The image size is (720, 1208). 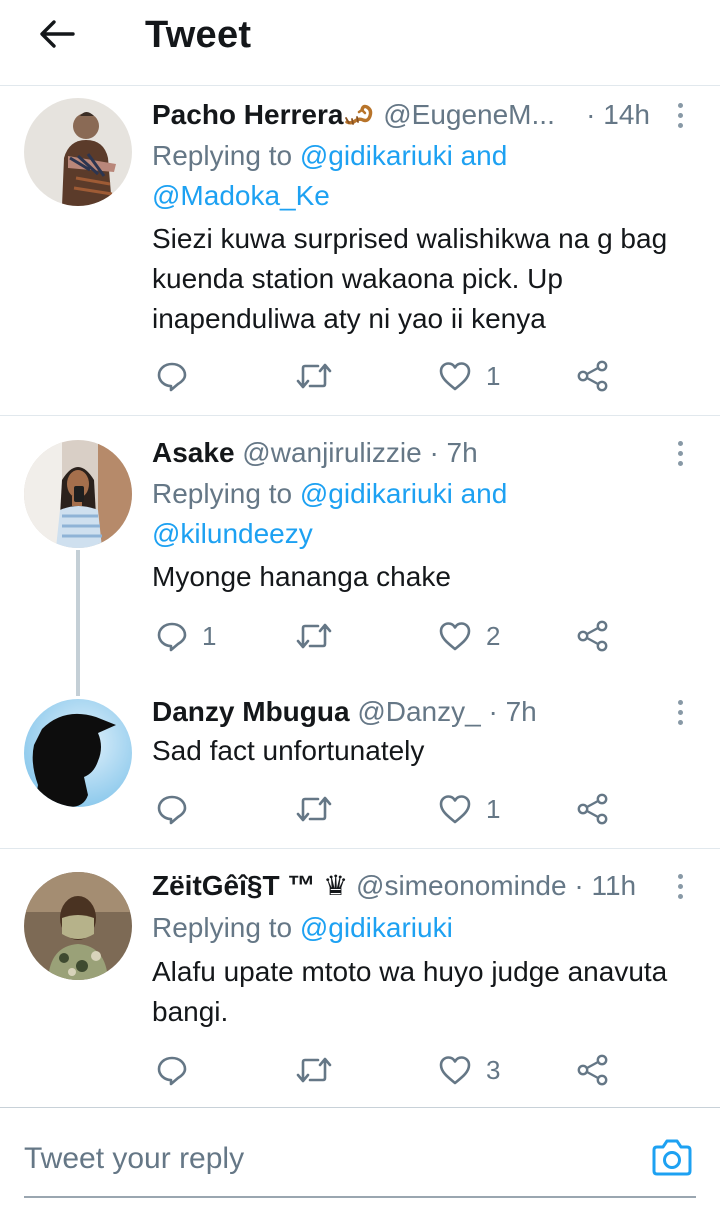 I want to click on tweet-header: Asake @wanjirulizzie · 7h, so click(x=401, y=453).